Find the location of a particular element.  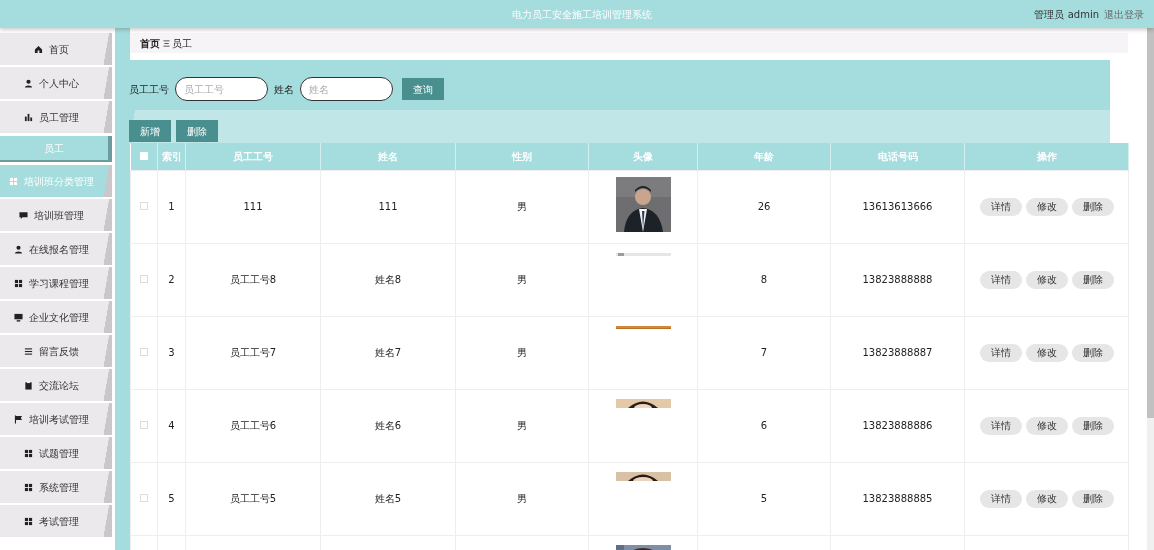

table-cell: 4 is located at coordinates (171, 425).